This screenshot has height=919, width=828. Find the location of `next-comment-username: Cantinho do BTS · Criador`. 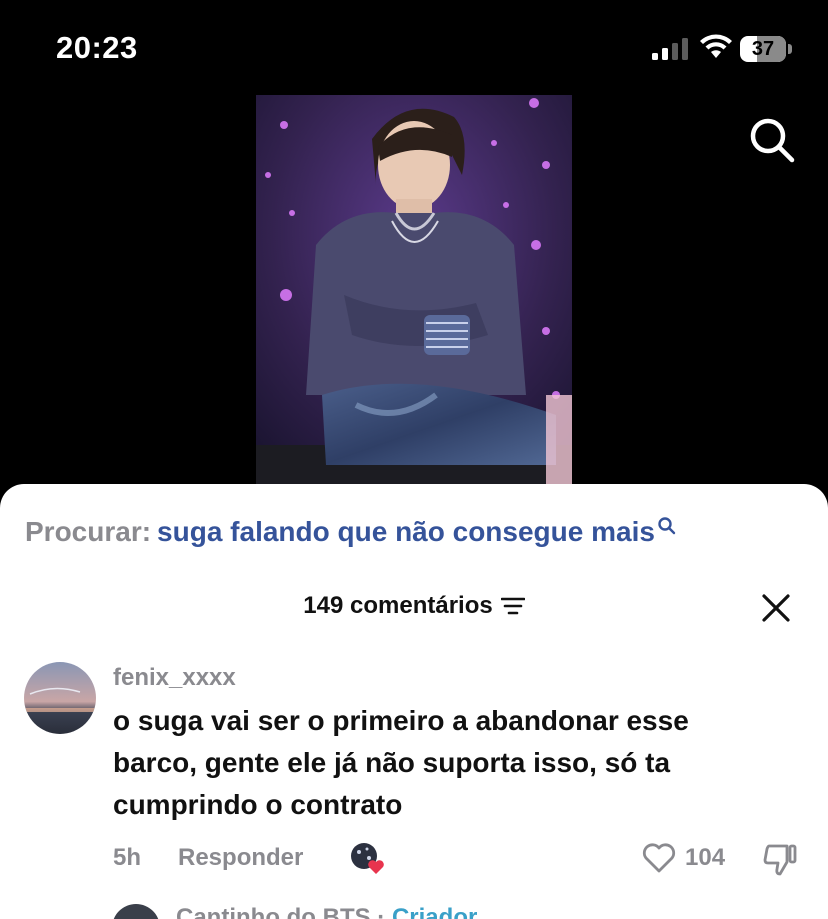

next-comment-username: Cantinho do BTS · Criador is located at coordinates (326, 911).